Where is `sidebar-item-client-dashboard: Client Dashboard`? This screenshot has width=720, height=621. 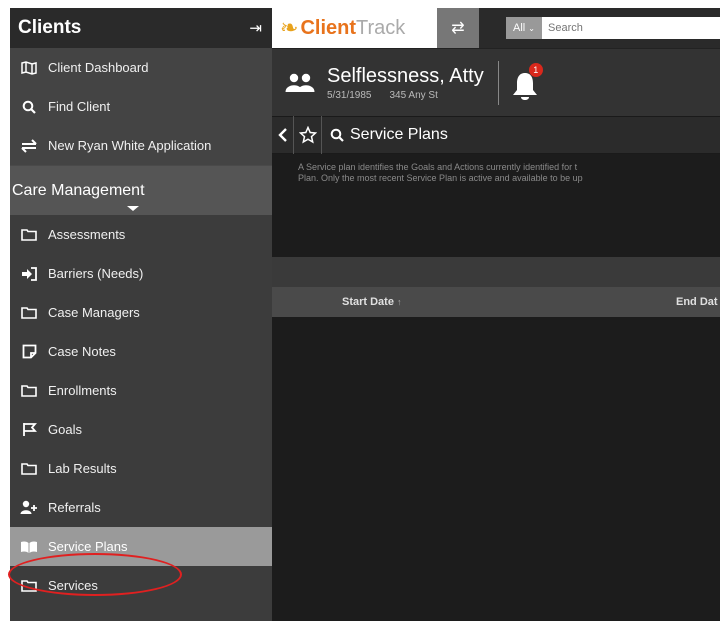
sidebar-item-client-dashboard: Client Dashboard is located at coordinates (141, 67).